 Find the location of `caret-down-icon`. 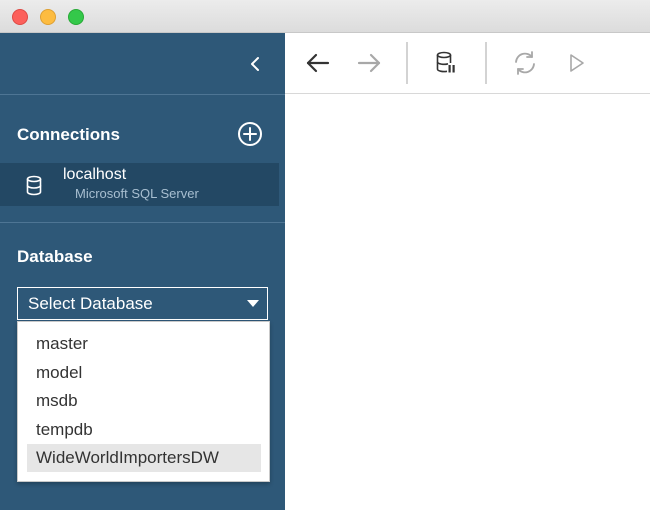

caret-down-icon is located at coordinates (253, 303).